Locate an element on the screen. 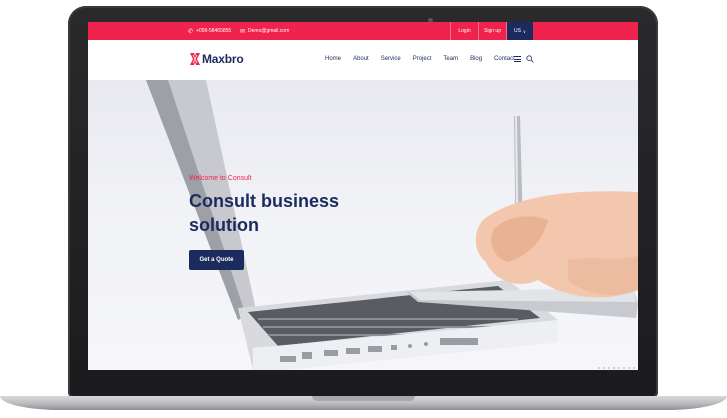  search-icon is located at coordinates (530, 59).